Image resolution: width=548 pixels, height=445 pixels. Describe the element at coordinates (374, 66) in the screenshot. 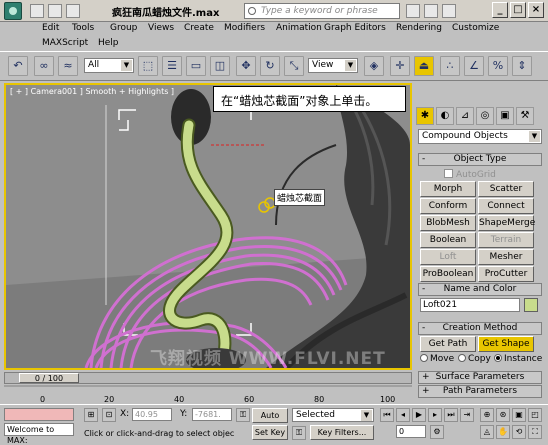

I see `pivot-center-icon: ◈` at that location.